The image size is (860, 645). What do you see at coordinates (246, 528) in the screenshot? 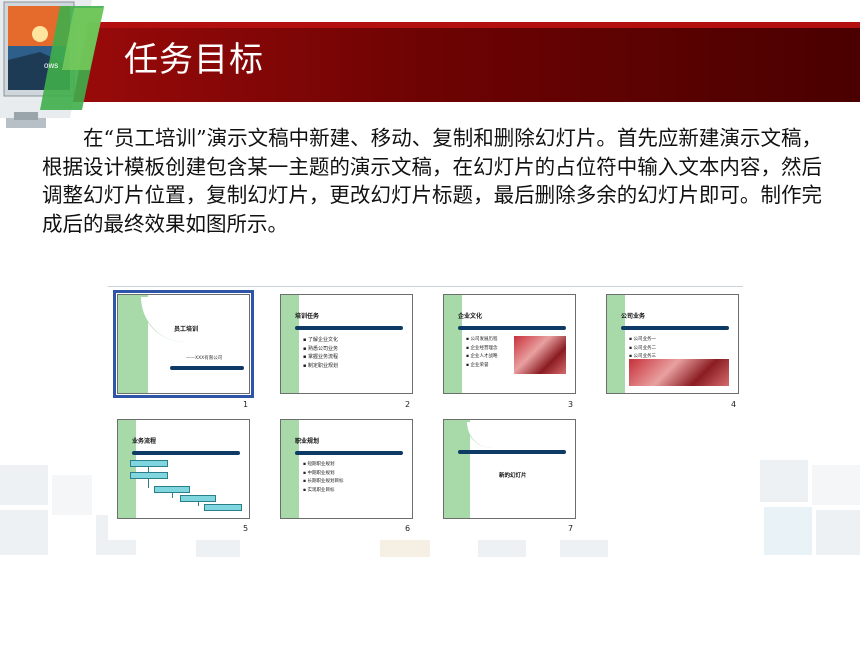
I see `slide-number: 5` at bounding box center [246, 528].